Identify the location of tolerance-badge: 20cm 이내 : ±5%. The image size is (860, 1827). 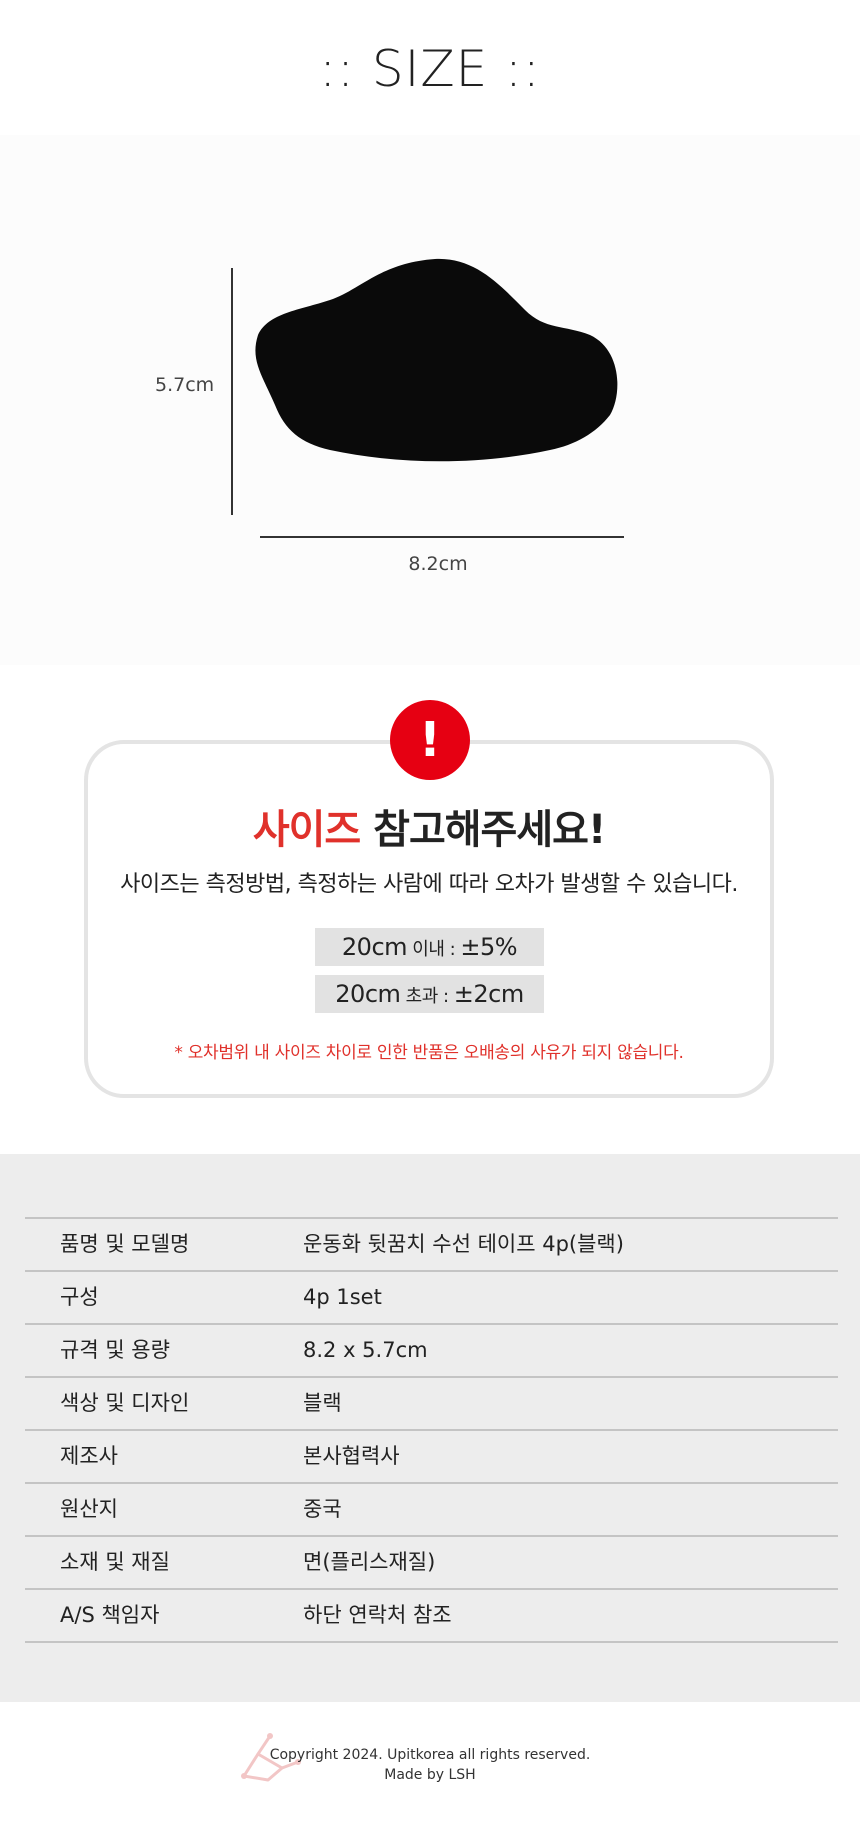
(429, 947).